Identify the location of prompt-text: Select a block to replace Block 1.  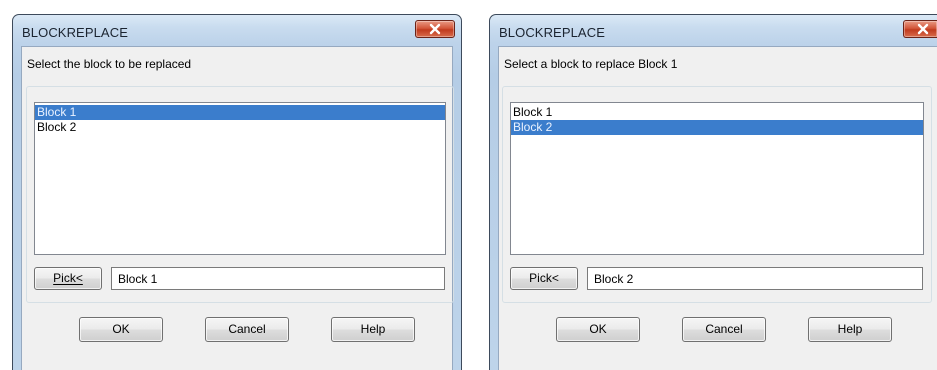
(591, 64).